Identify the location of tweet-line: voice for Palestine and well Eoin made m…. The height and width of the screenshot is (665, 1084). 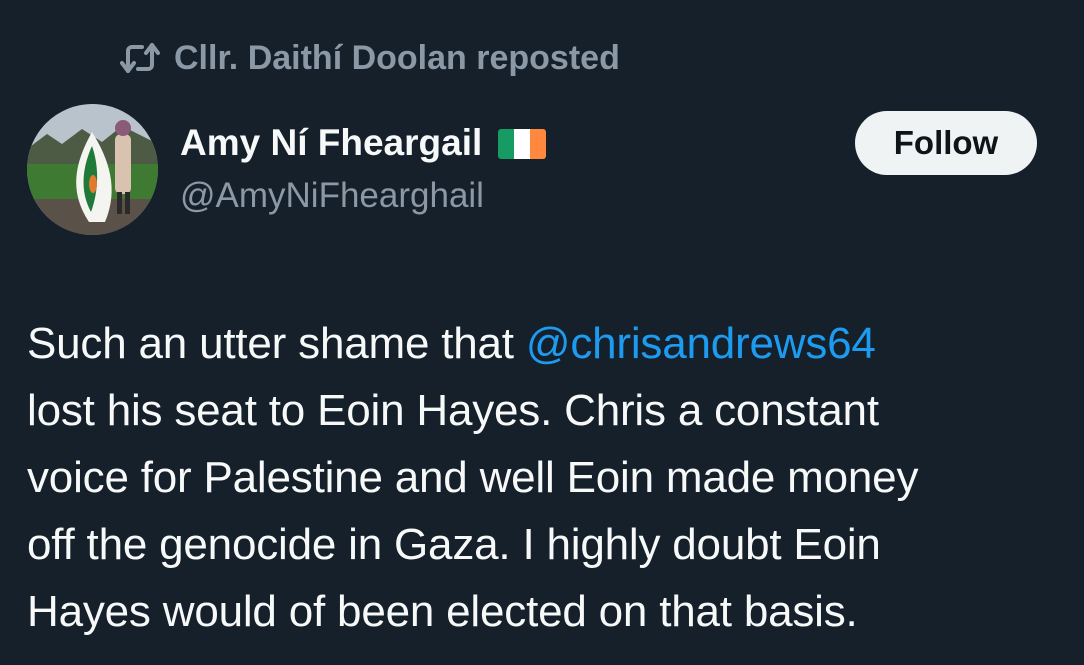
(473, 477).